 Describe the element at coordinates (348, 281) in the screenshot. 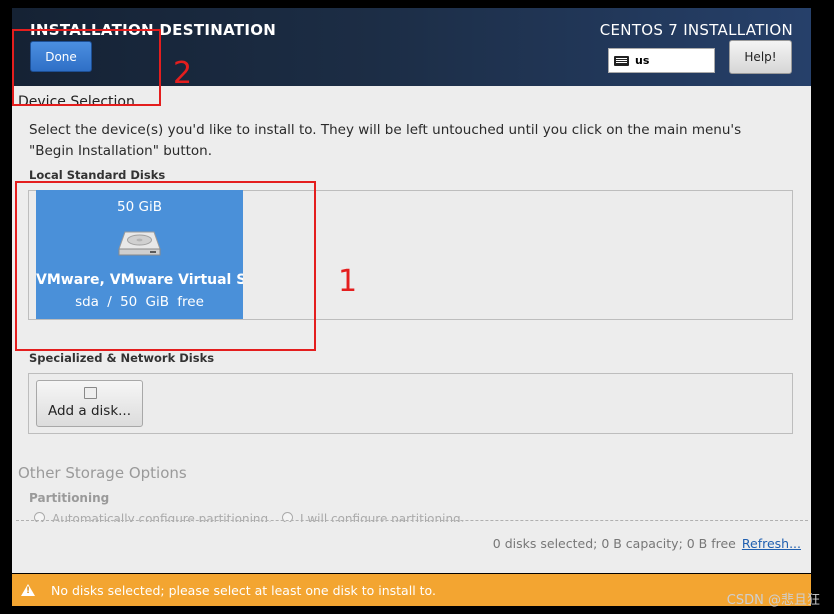

I see `annotation-label-1: 1` at that location.